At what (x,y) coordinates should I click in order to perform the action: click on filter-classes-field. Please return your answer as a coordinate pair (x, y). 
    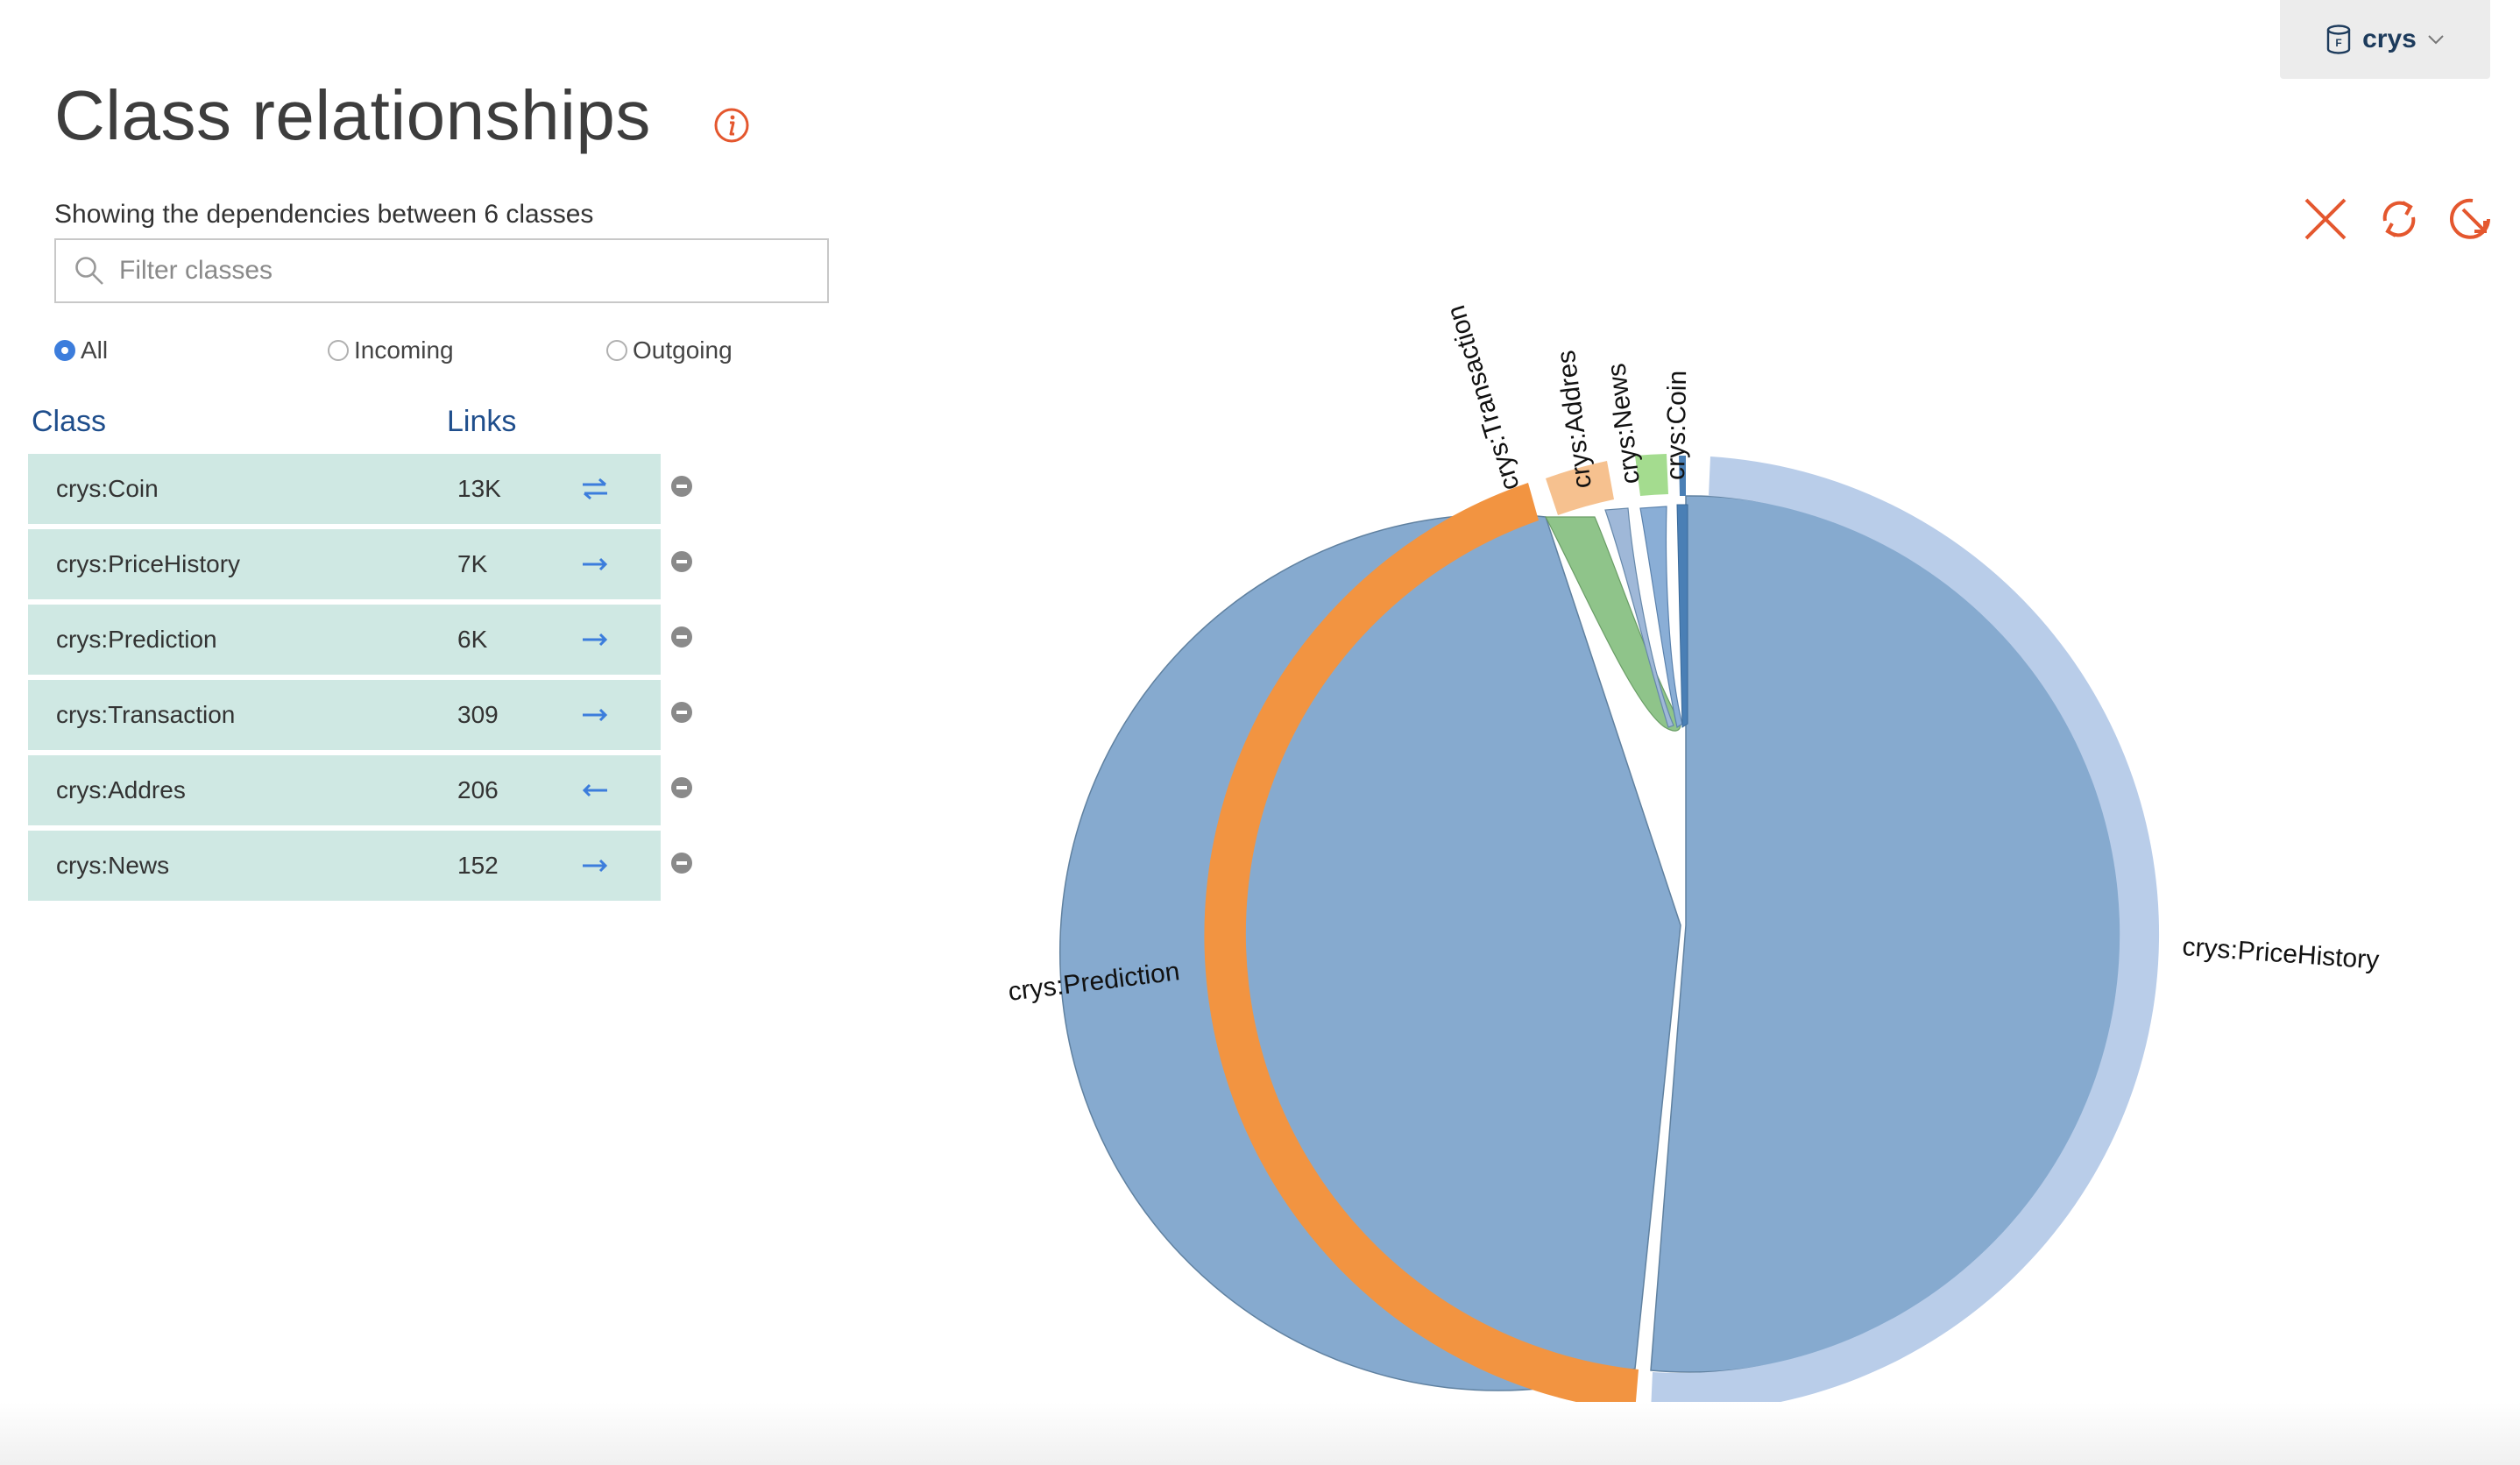
    Looking at the image, I should click on (441, 270).